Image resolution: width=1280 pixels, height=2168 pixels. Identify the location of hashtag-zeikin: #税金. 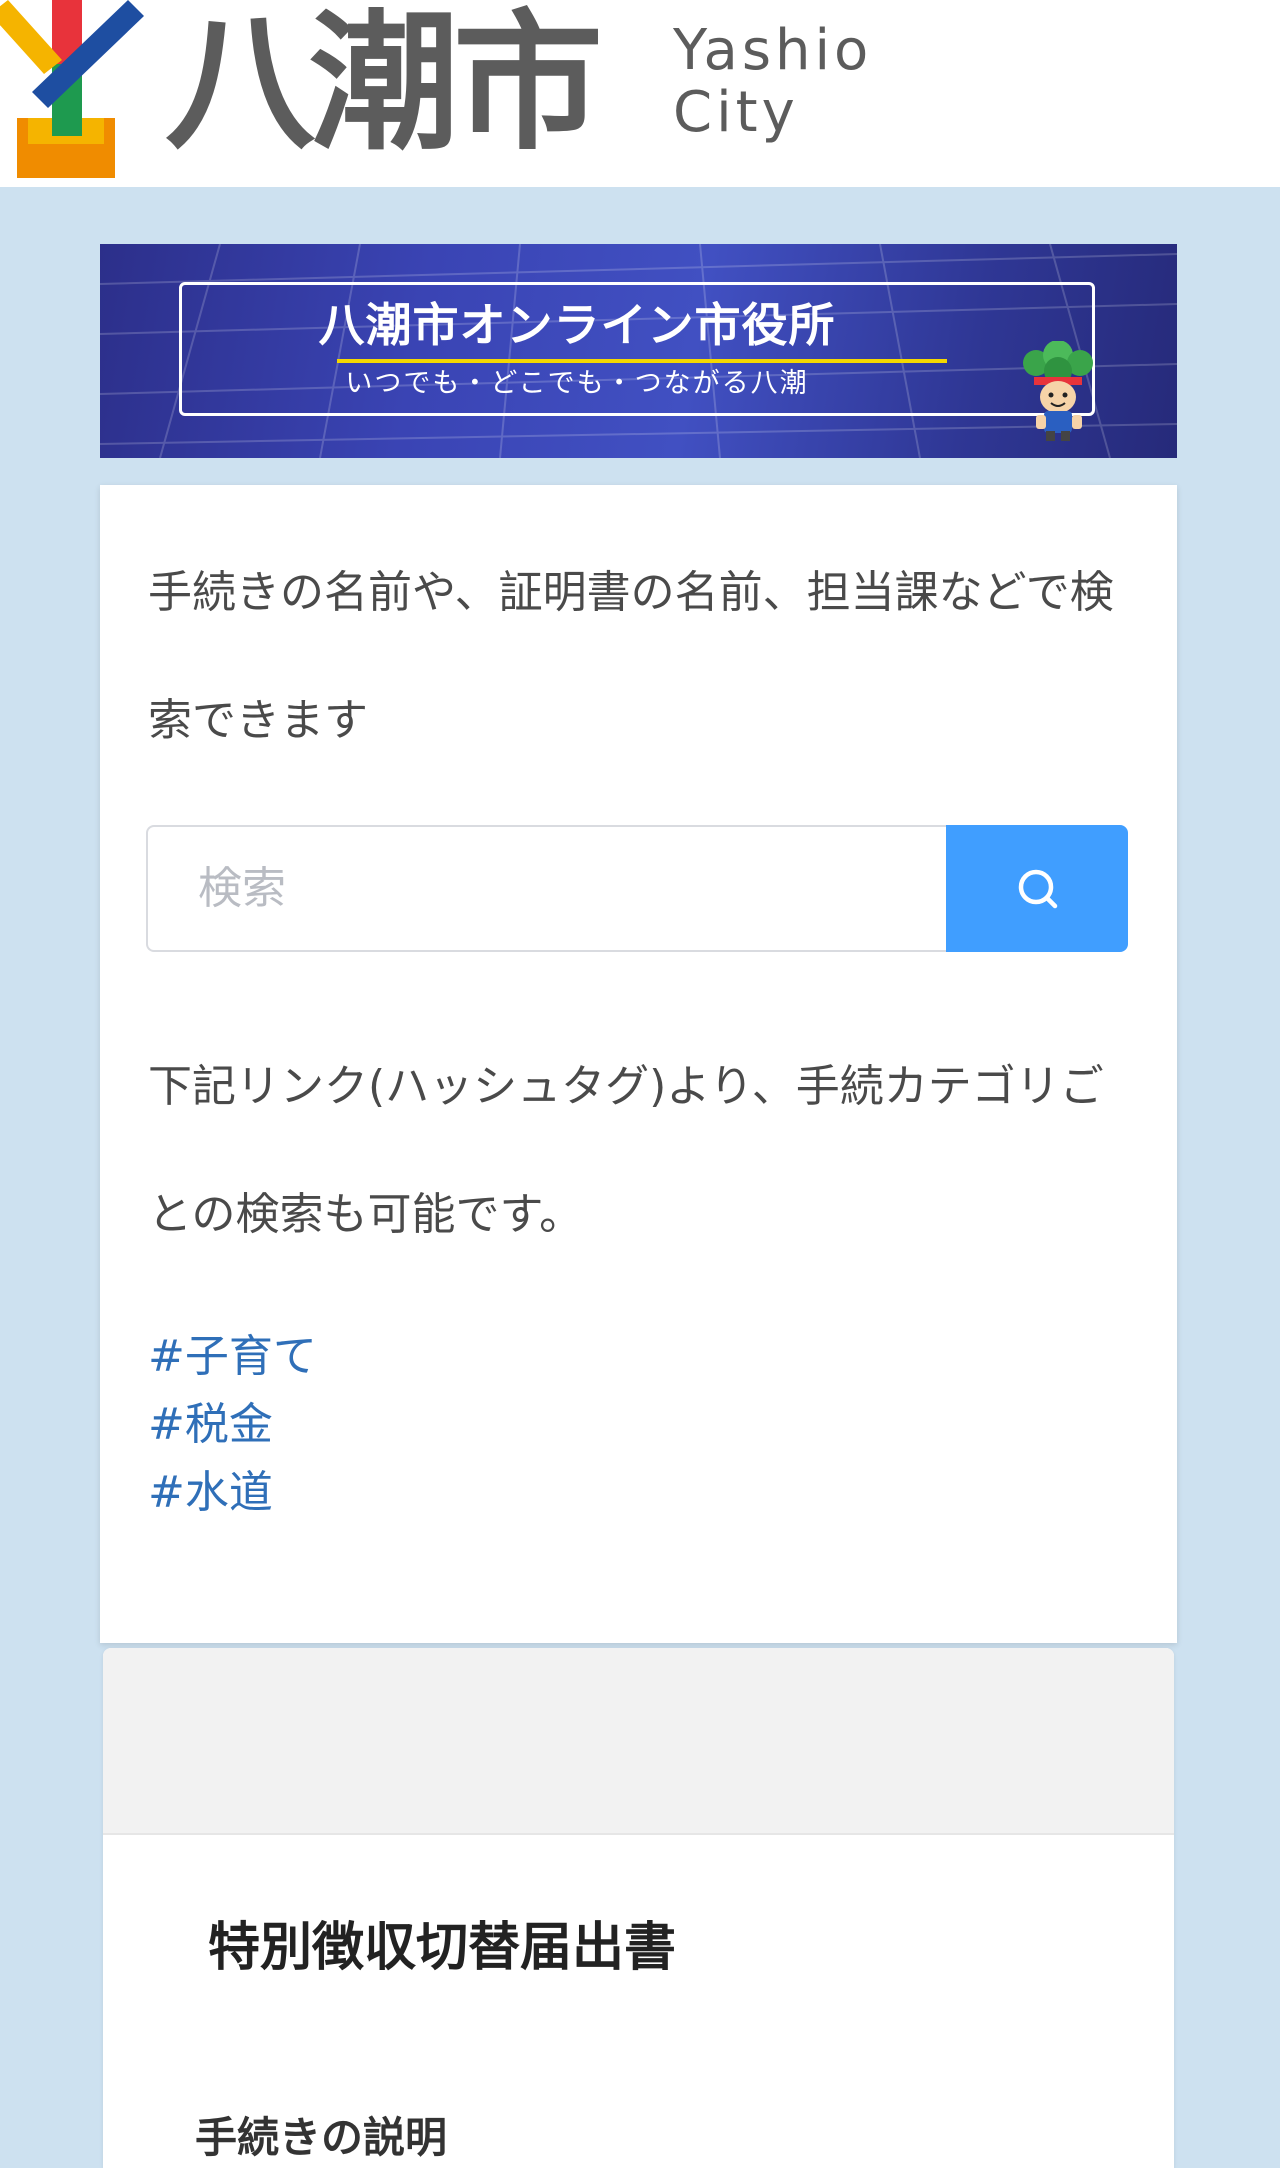
(232, 1425).